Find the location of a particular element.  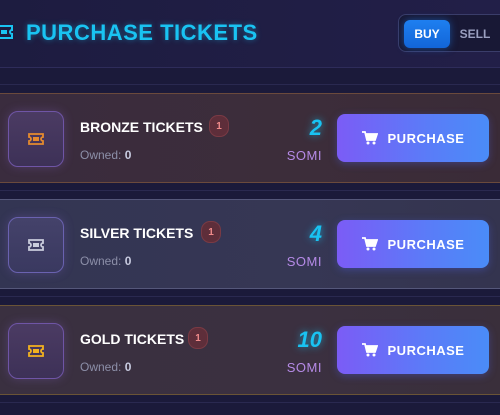

buy-tab: BUY is located at coordinates (427, 34).